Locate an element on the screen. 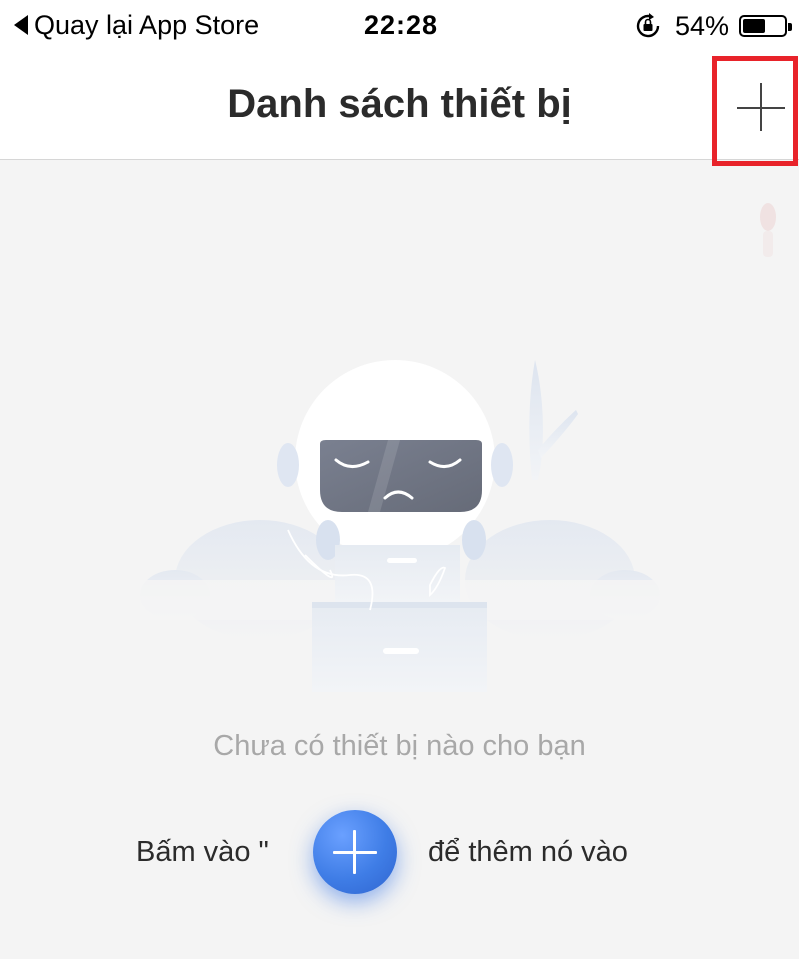 This screenshot has height=959, width=799. add-device-hint: Bấm vào " để thêm nó vào is located at coordinates (399, 850).